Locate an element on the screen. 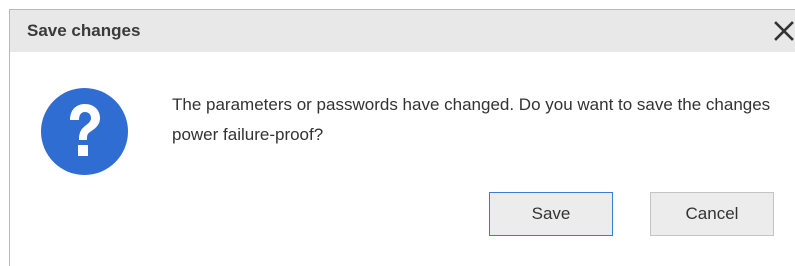 The height and width of the screenshot is (266, 795). save-button: Save is located at coordinates (551, 214).